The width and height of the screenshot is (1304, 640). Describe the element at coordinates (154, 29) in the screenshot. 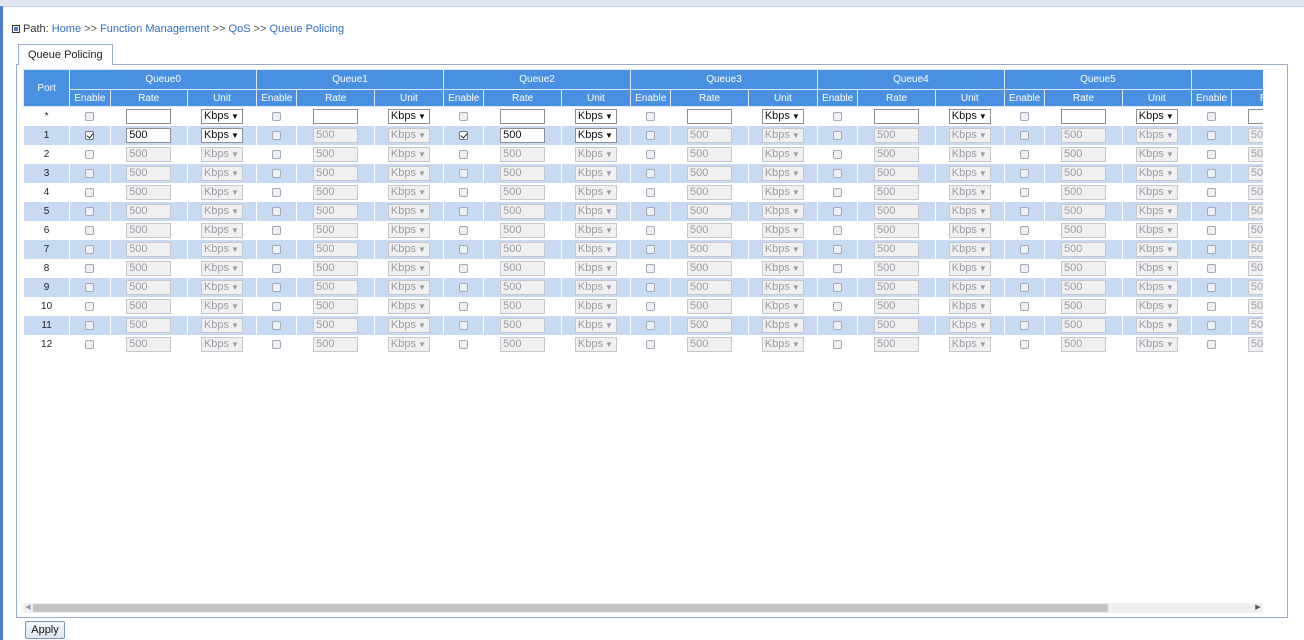

I see `breadcrumb-function-management-link: Function Management` at that location.